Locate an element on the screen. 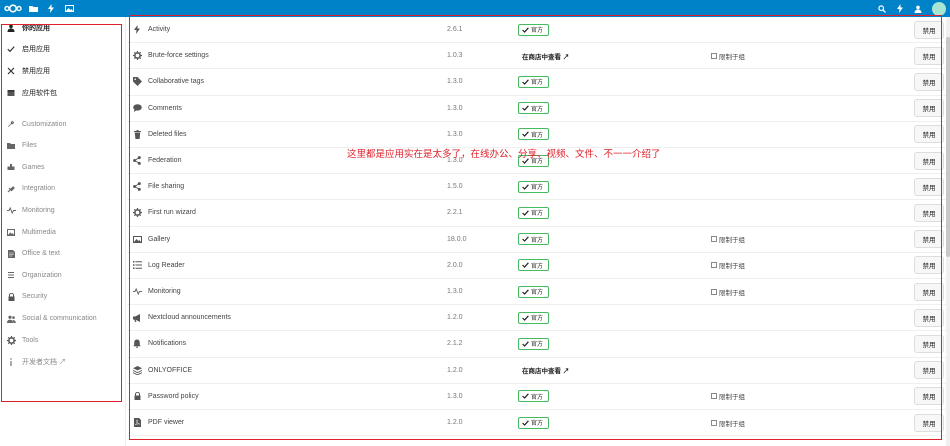 This screenshot has height=446, width=950. sidebar-category-9: Social & communication is located at coordinates (62, 319).